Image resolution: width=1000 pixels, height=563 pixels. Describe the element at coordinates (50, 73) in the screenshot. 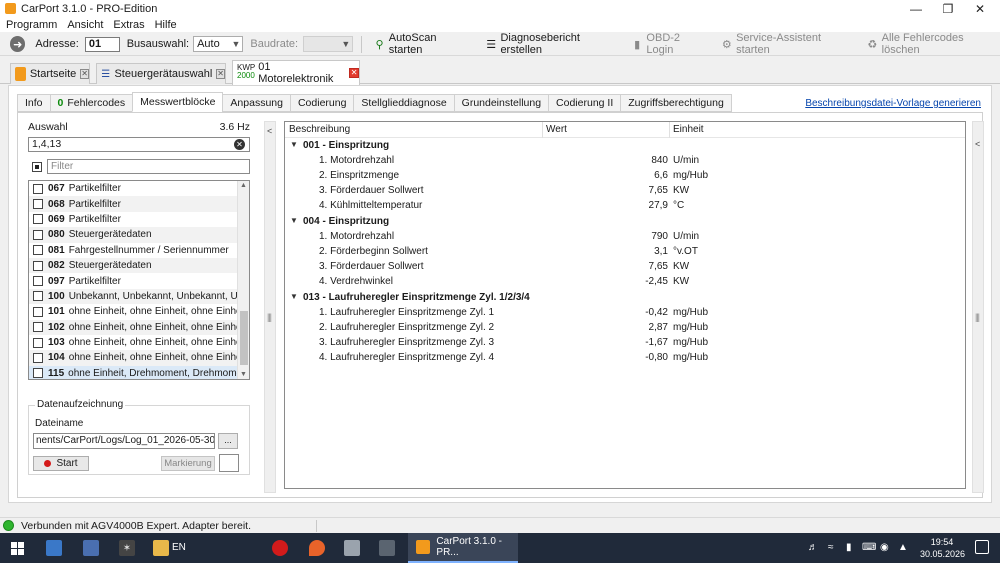

I see `doc-tab-startseite: Startseite ✕` at that location.